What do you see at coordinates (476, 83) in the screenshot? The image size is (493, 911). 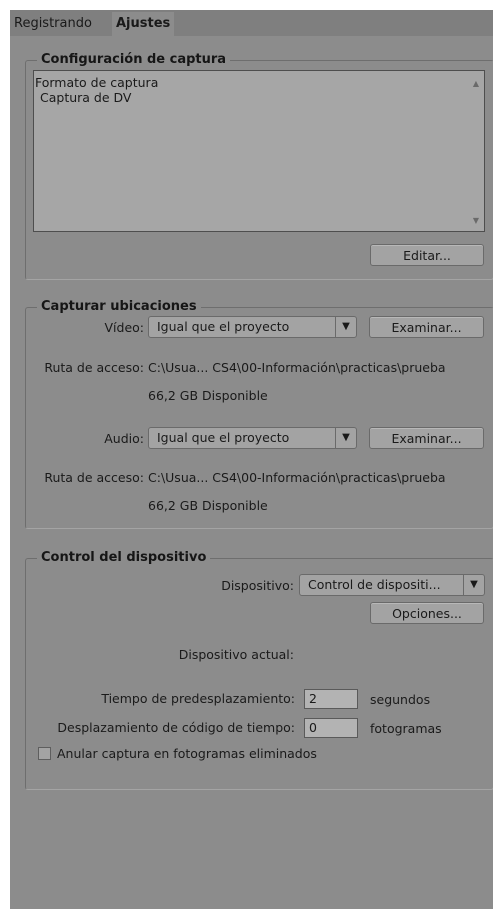 I see `scroll-up-icon: ▲` at bounding box center [476, 83].